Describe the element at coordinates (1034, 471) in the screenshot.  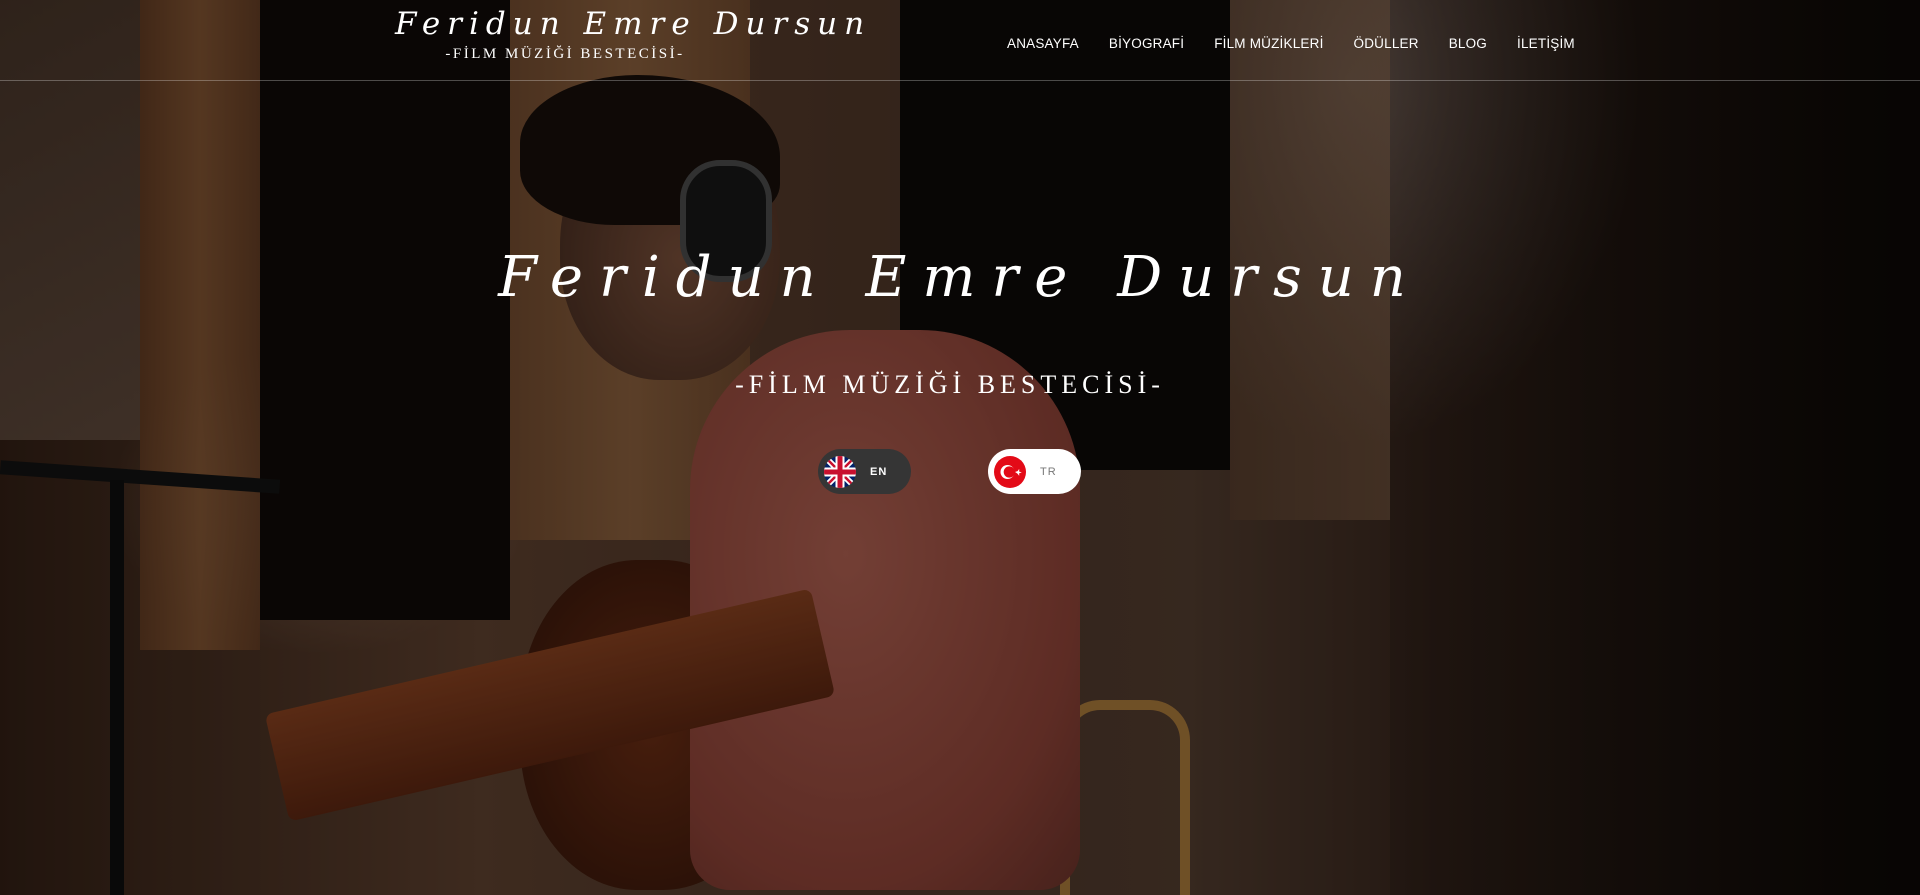
I see `language-button-tr: TR` at that location.